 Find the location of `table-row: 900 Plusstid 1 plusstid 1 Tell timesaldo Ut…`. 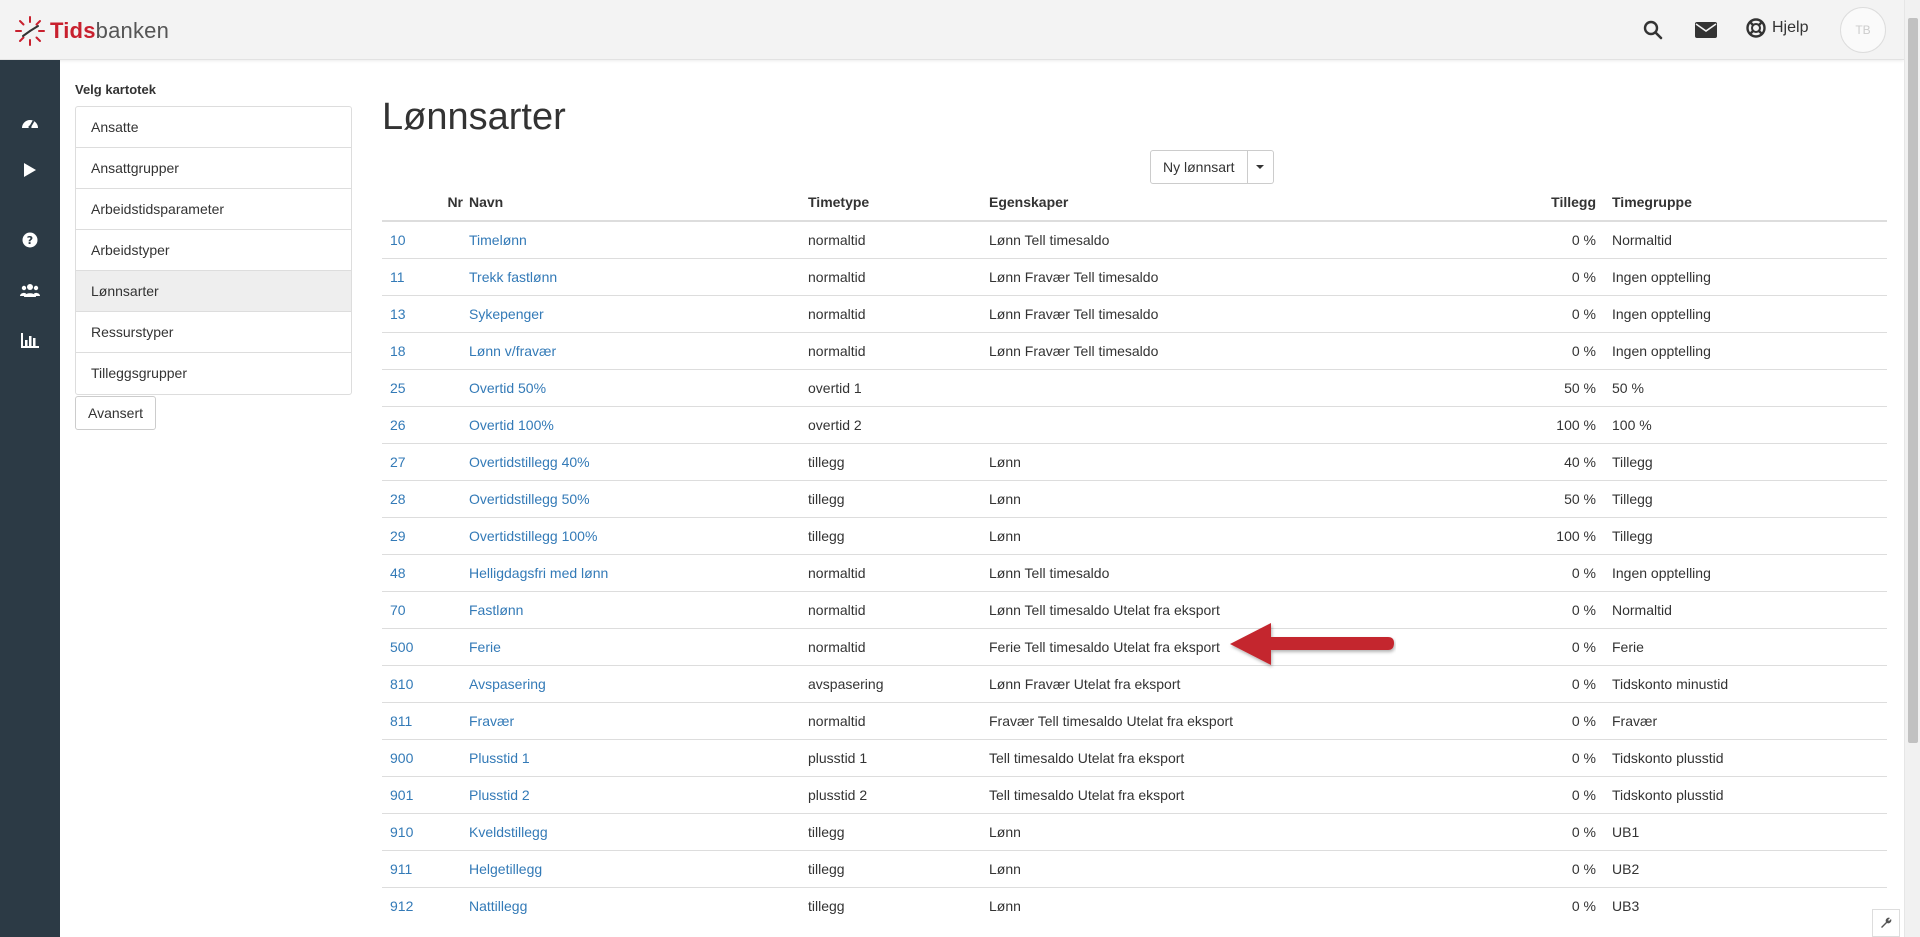

table-row: 900 Plusstid 1 plusstid 1 Tell timesaldo Ut… is located at coordinates (1134, 757).